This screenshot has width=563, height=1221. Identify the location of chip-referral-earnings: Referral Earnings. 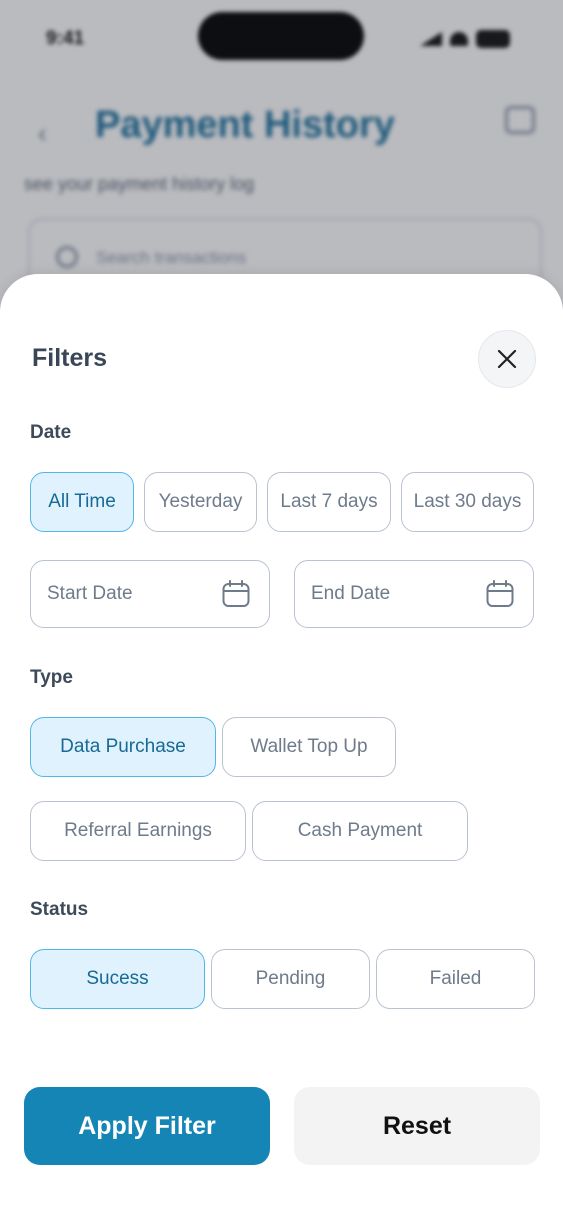
(138, 831).